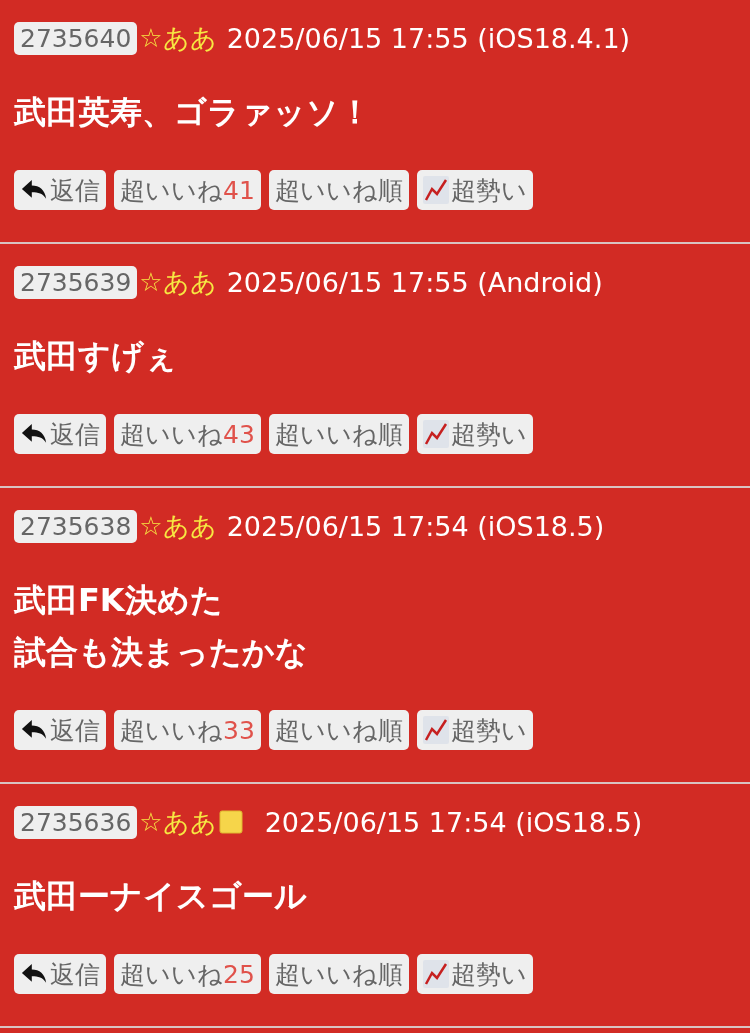 The image size is (750, 1033). I want to click on post-text: 武田ーナイスゴール, so click(161, 896).